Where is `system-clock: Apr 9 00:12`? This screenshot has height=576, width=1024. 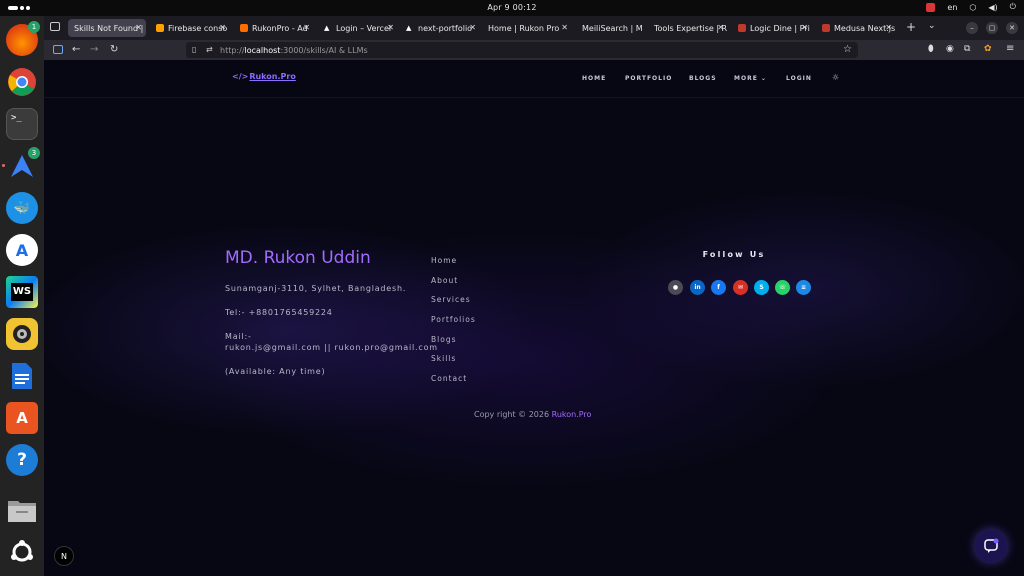
system-clock: Apr 9 00:12 is located at coordinates (512, 7).